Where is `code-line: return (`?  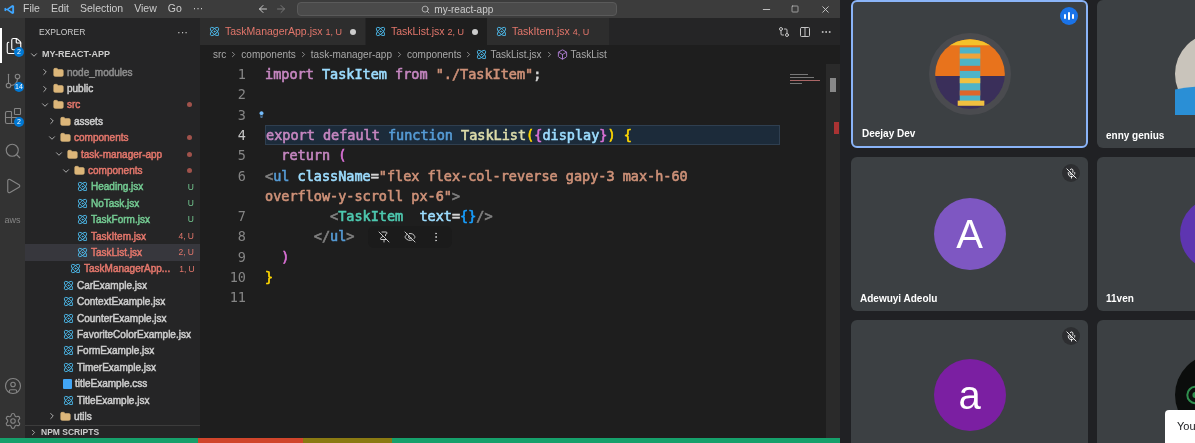 code-line: return ( is located at coordinates (313, 156).